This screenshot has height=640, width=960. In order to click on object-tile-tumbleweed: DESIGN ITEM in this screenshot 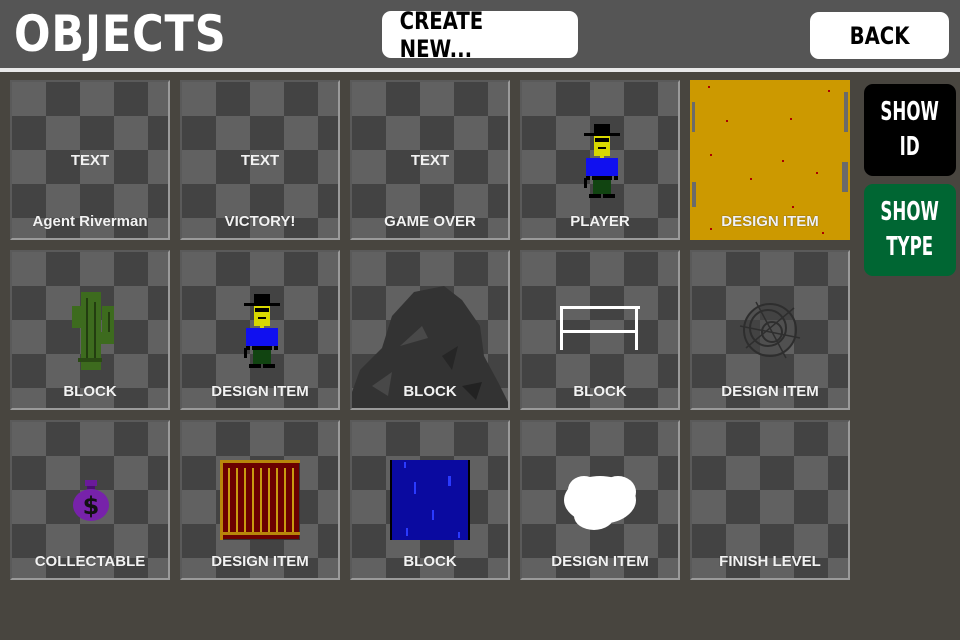, I will do `click(770, 330)`.